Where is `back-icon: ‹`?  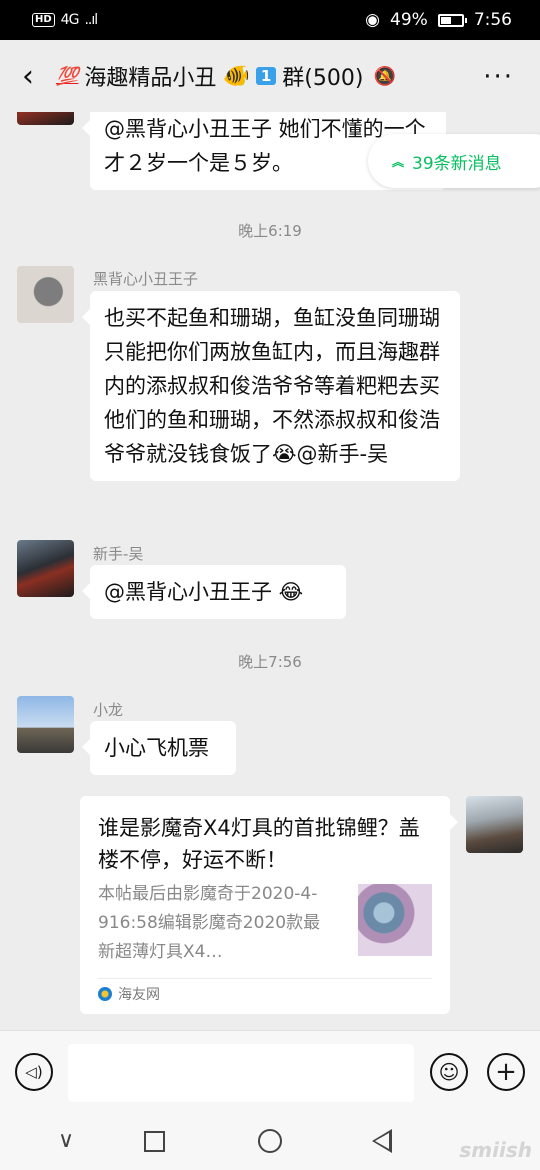
back-icon: ‹ is located at coordinates (28, 76).